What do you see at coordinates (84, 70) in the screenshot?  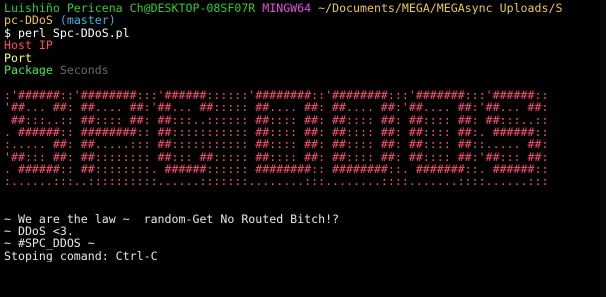 I see `seconds-prompt: Seconds` at bounding box center [84, 70].